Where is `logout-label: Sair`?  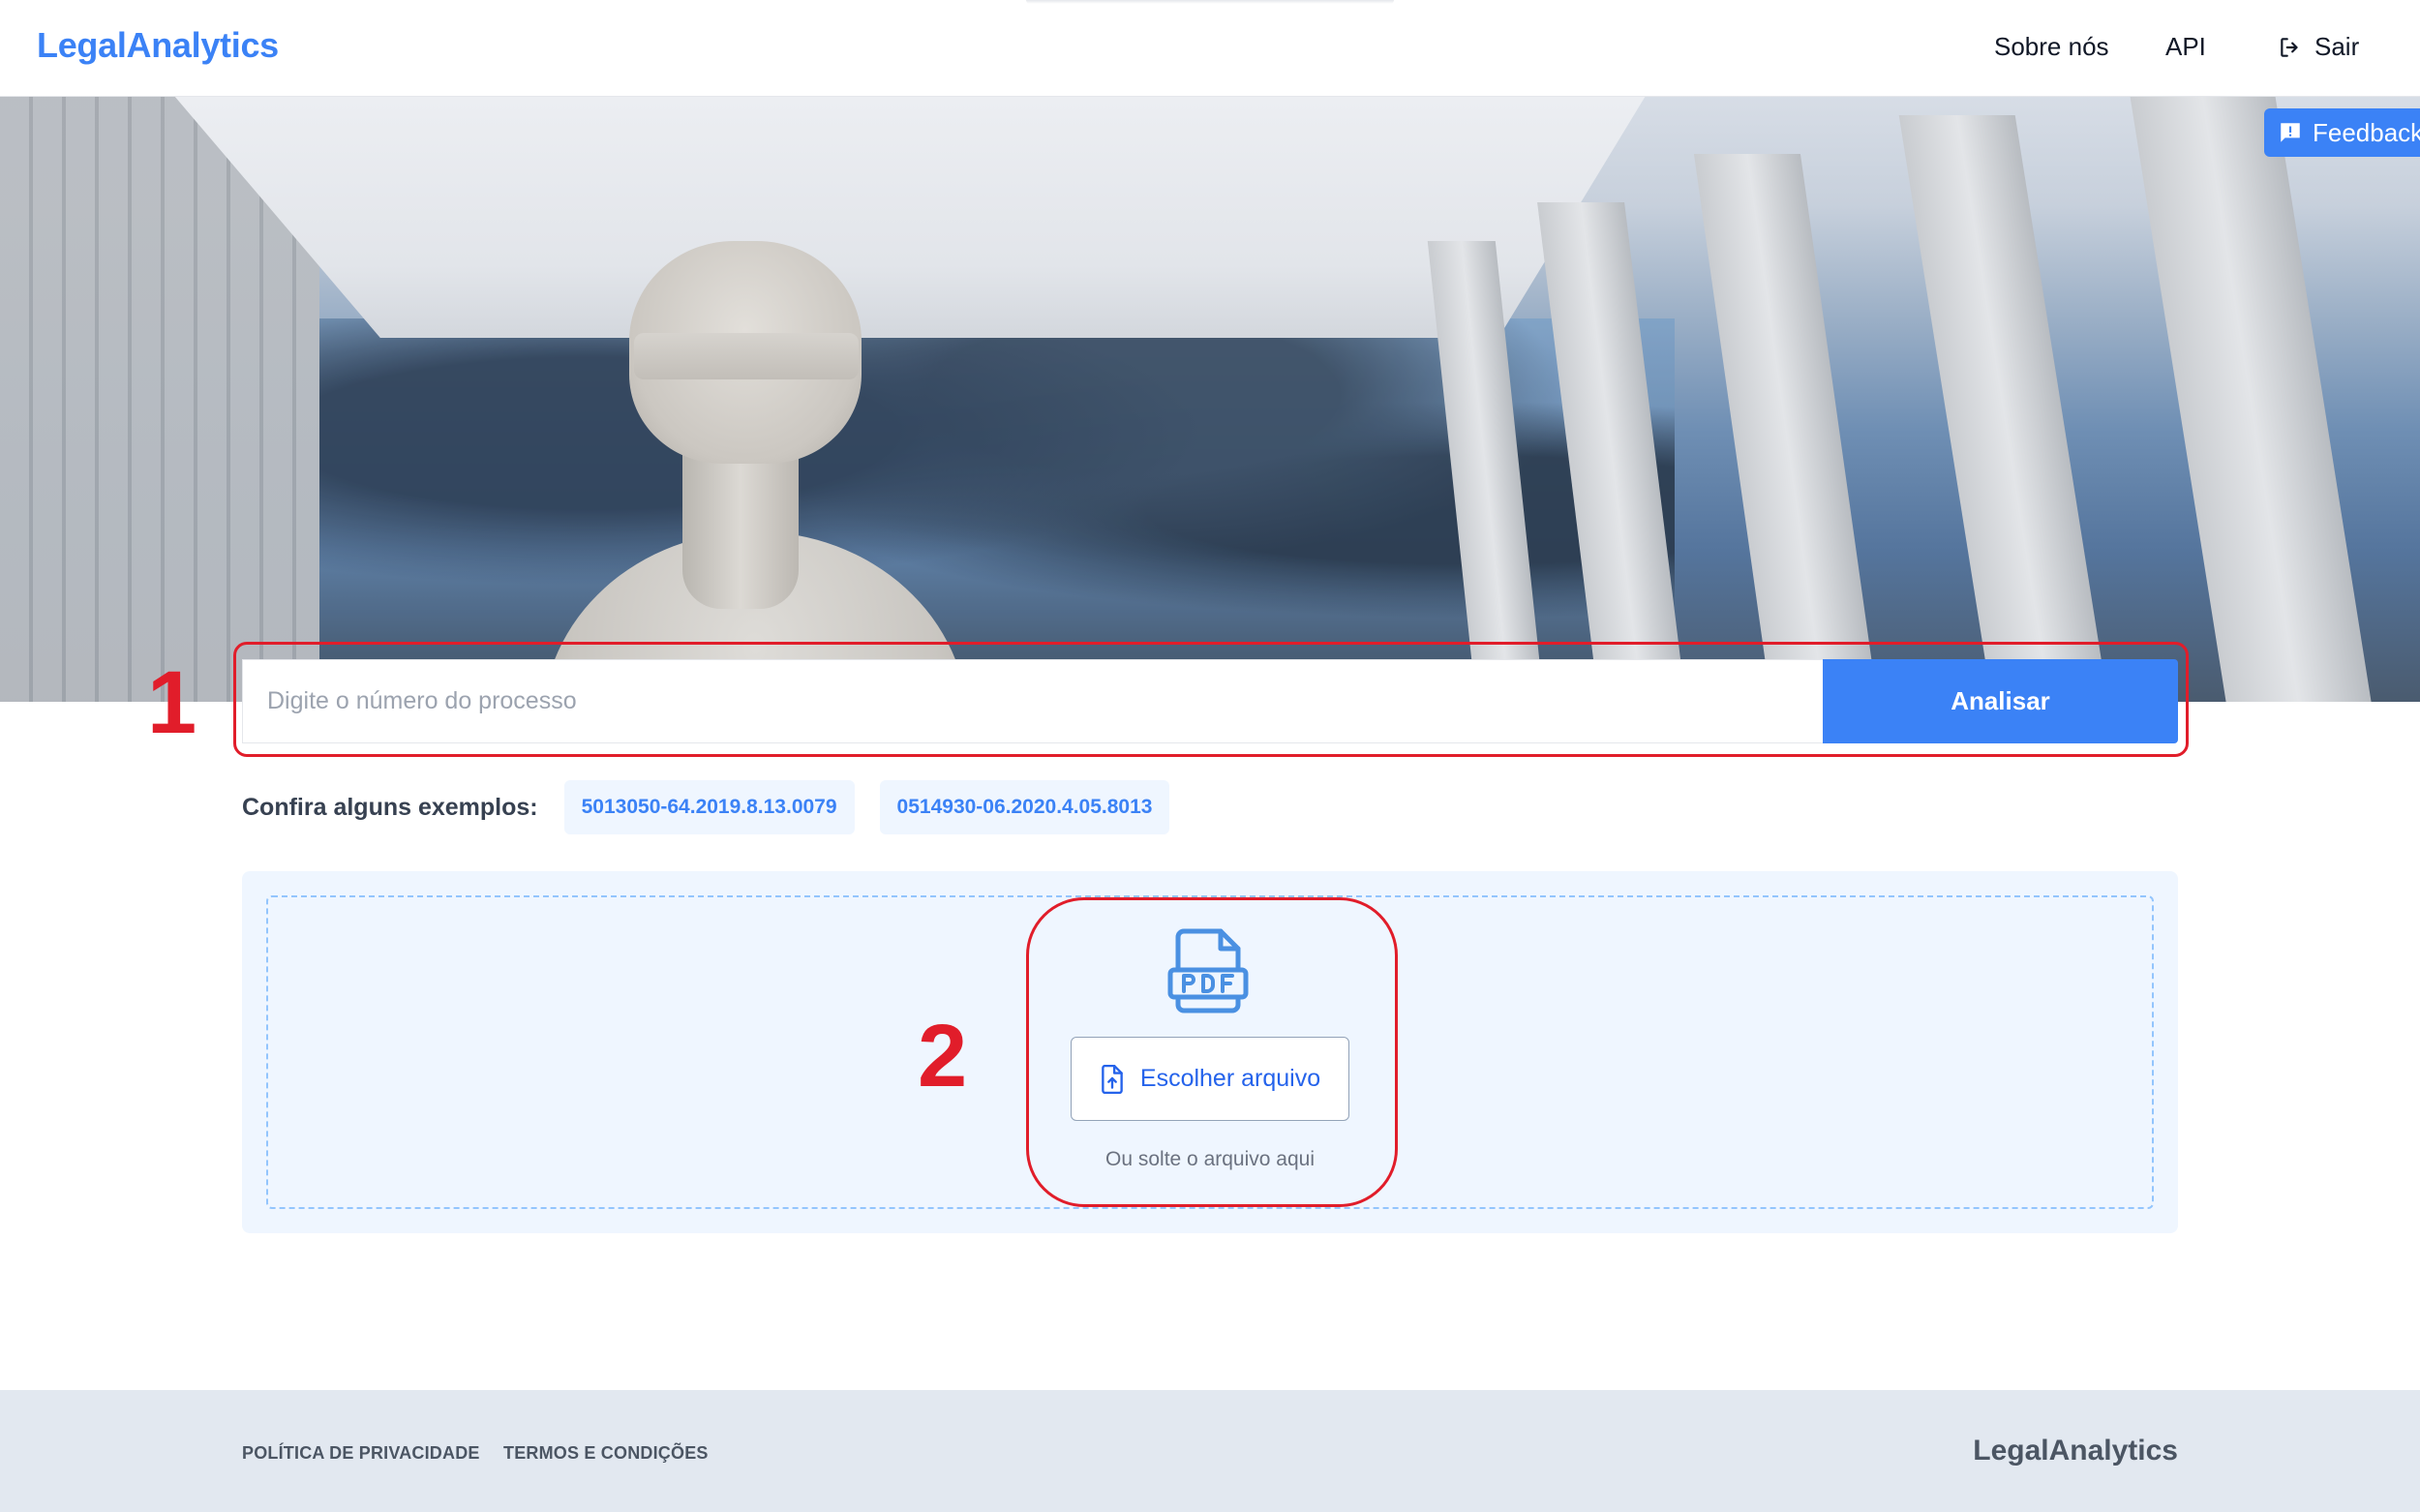
logout-label: Sair is located at coordinates (2337, 46).